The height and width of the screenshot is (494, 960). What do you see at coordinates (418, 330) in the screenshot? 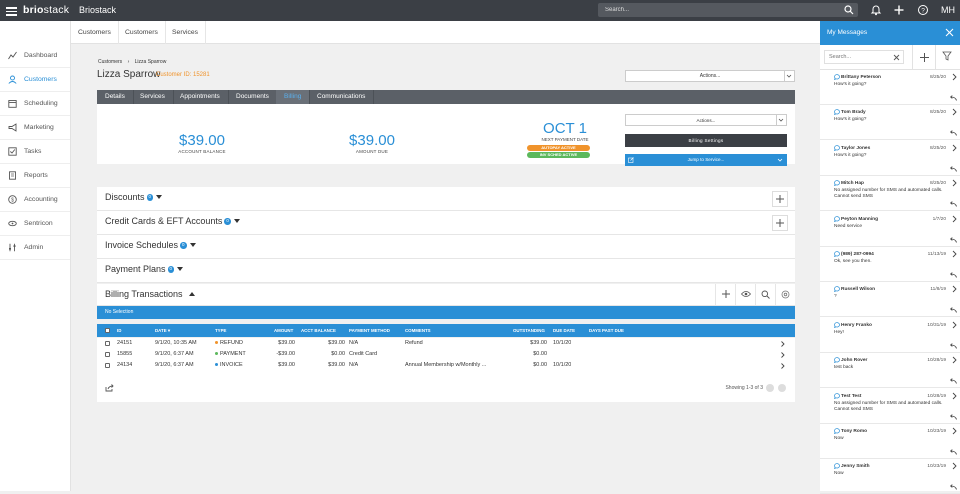
I see `column-header-comments: COMMENTS` at bounding box center [418, 330].